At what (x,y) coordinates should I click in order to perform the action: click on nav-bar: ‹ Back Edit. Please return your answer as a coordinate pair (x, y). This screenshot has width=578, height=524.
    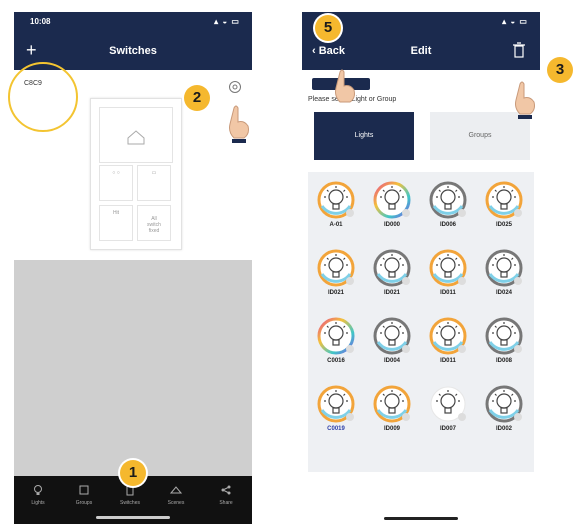
    Looking at the image, I should click on (421, 52).